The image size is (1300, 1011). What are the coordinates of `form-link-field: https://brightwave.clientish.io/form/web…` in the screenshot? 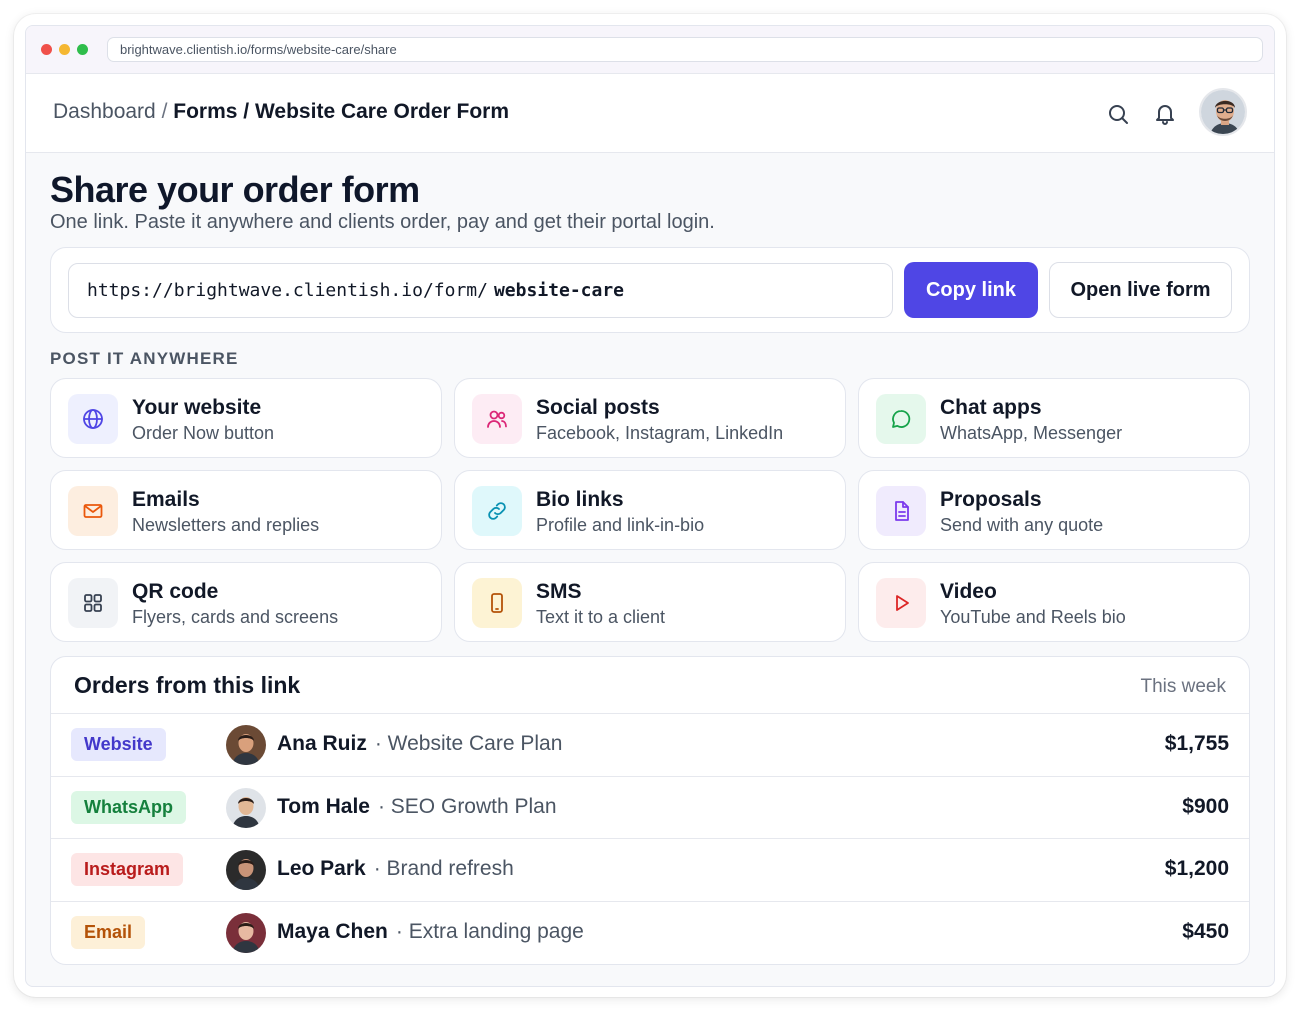 It's located at (480, 290).